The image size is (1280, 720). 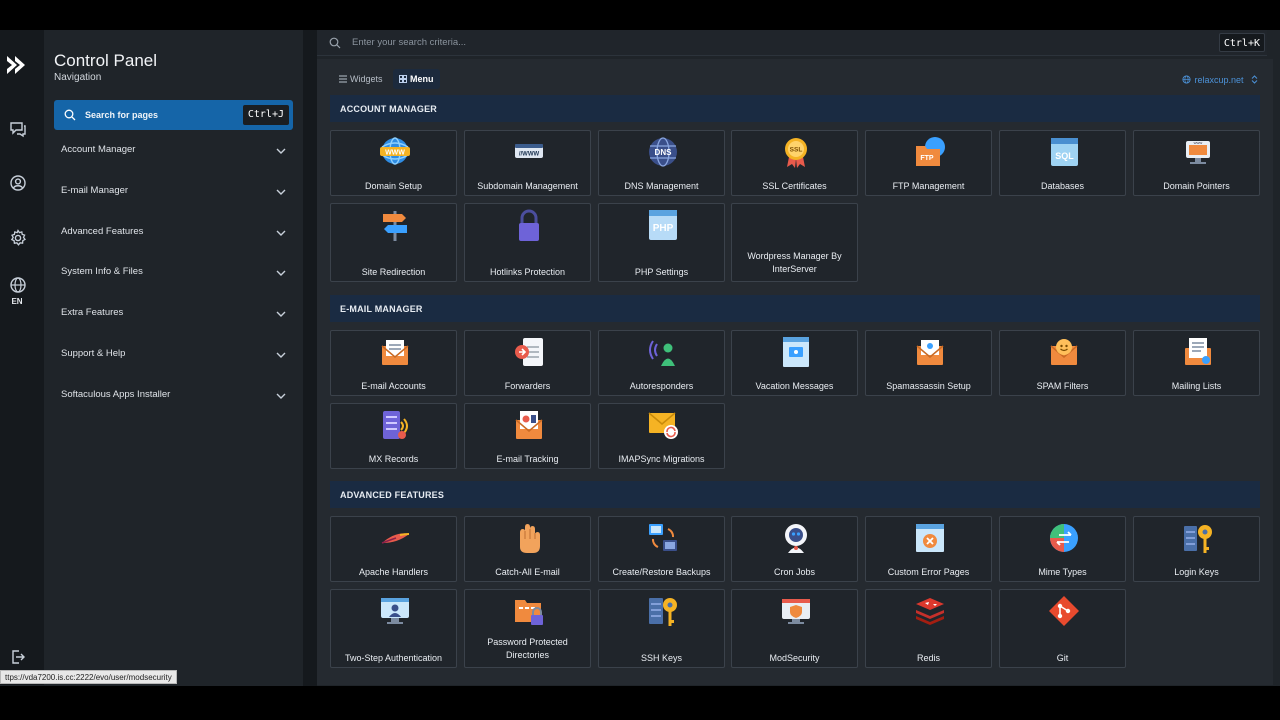 What do you see at coordinates (393, 572) in the screenshot?
I see `tile-label: Apache Handlers` at bounding box center [393, 572].